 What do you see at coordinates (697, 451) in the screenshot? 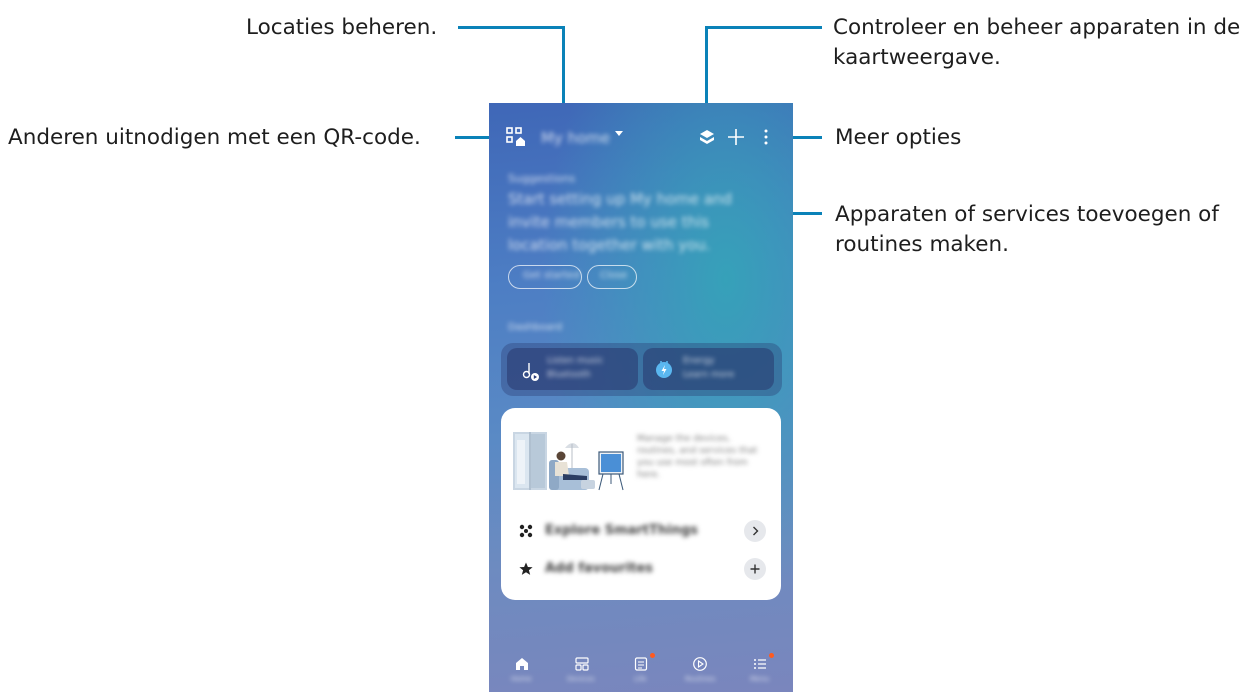
I see `card-text-line-2: routines, and services that` at bounding box center [697, 451].